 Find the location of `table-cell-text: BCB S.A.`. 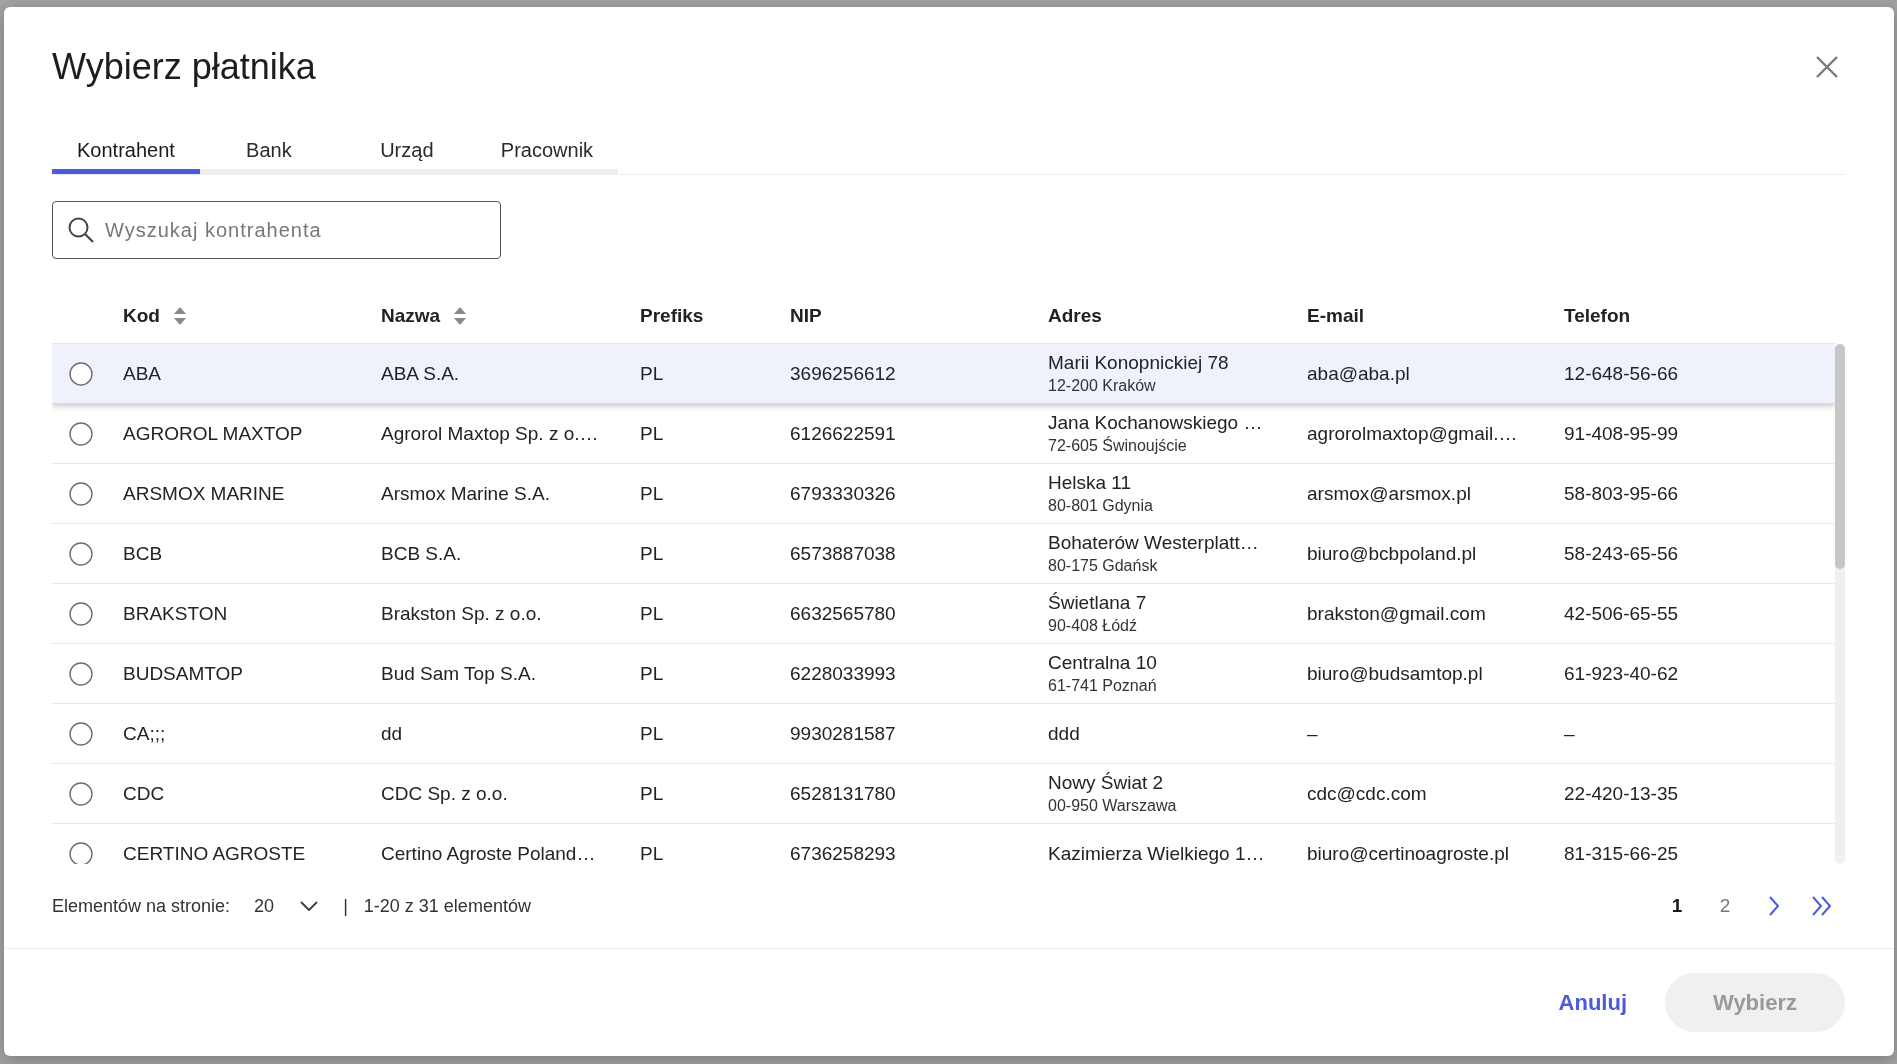

table-cell-text: BCB S.A. is located at coordinates (422, 553).